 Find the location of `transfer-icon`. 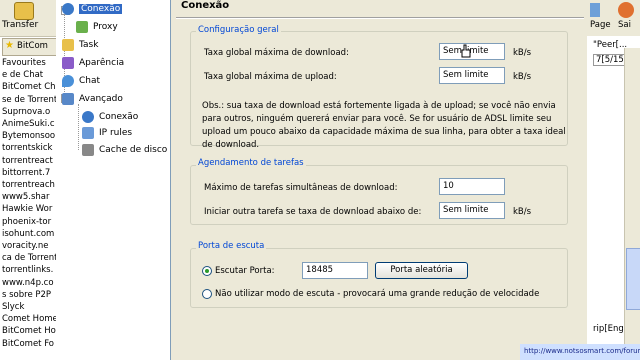

transfer-icon is located at coordinates (24, 11).